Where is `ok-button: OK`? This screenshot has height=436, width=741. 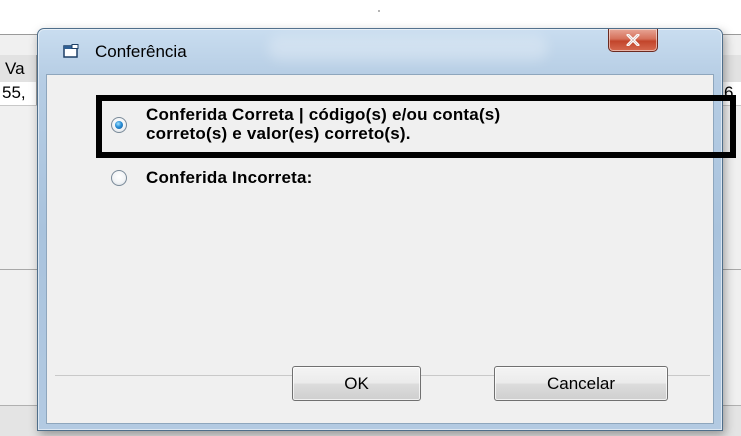
ok-button: OK is located at coordinates (356, 383).